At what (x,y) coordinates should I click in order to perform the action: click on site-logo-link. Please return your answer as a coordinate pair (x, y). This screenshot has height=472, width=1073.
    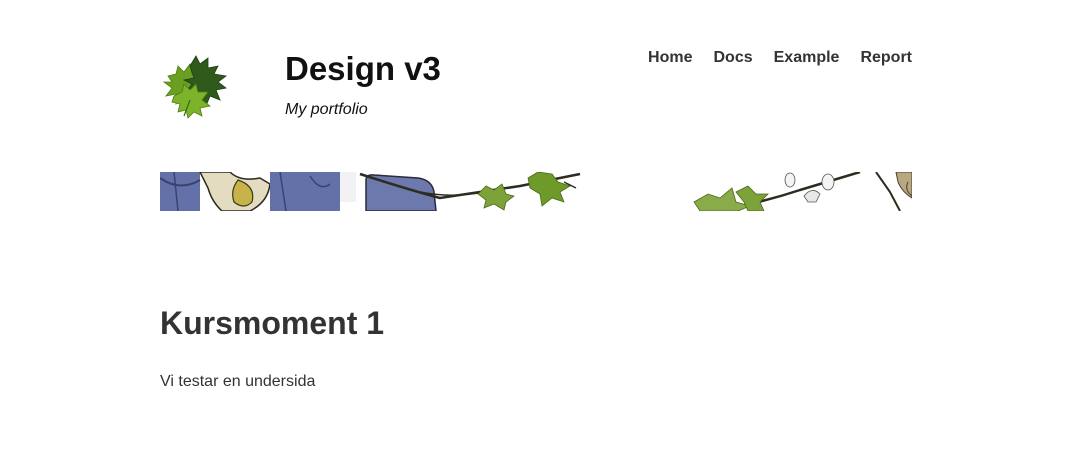
    Looking at the image, I should click on (200, 86).